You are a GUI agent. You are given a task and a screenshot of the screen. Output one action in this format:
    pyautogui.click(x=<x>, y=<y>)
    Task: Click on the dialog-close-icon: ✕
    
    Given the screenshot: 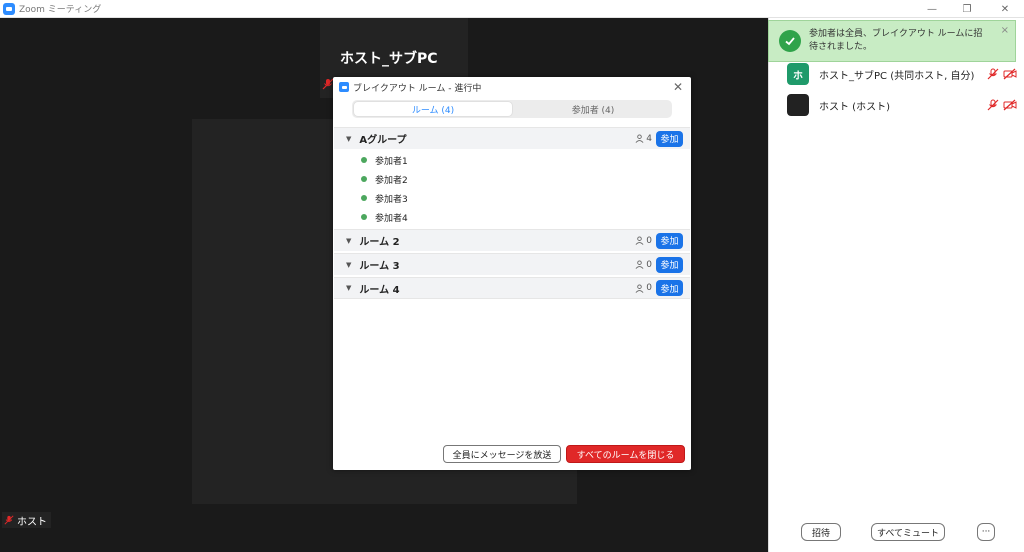 What is the action you would take?
    pyautogui.click(x=678, y=87)
    